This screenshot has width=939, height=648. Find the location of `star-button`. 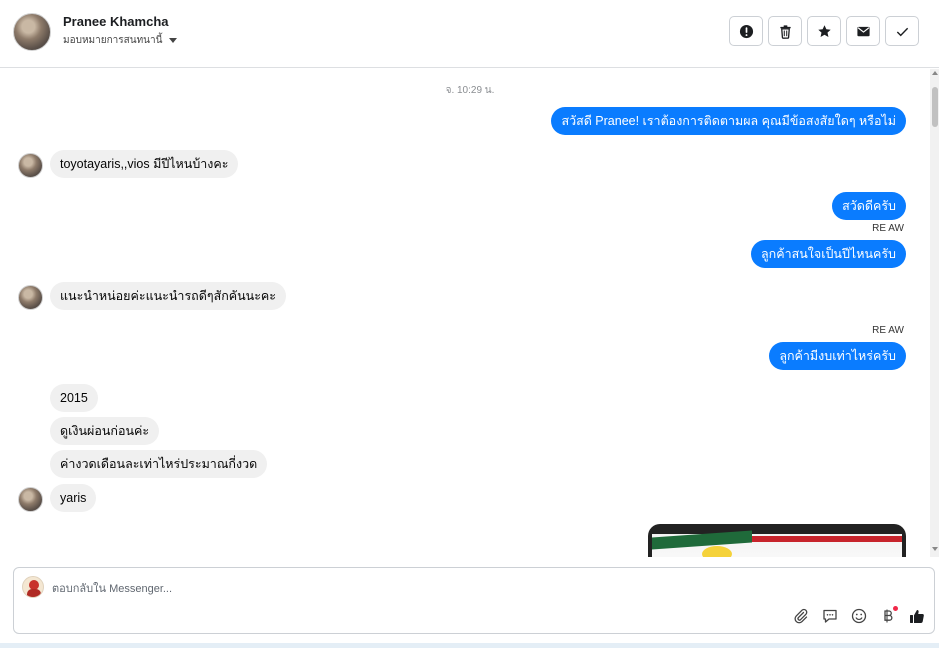

star-button is located at coordinates (824, 31).